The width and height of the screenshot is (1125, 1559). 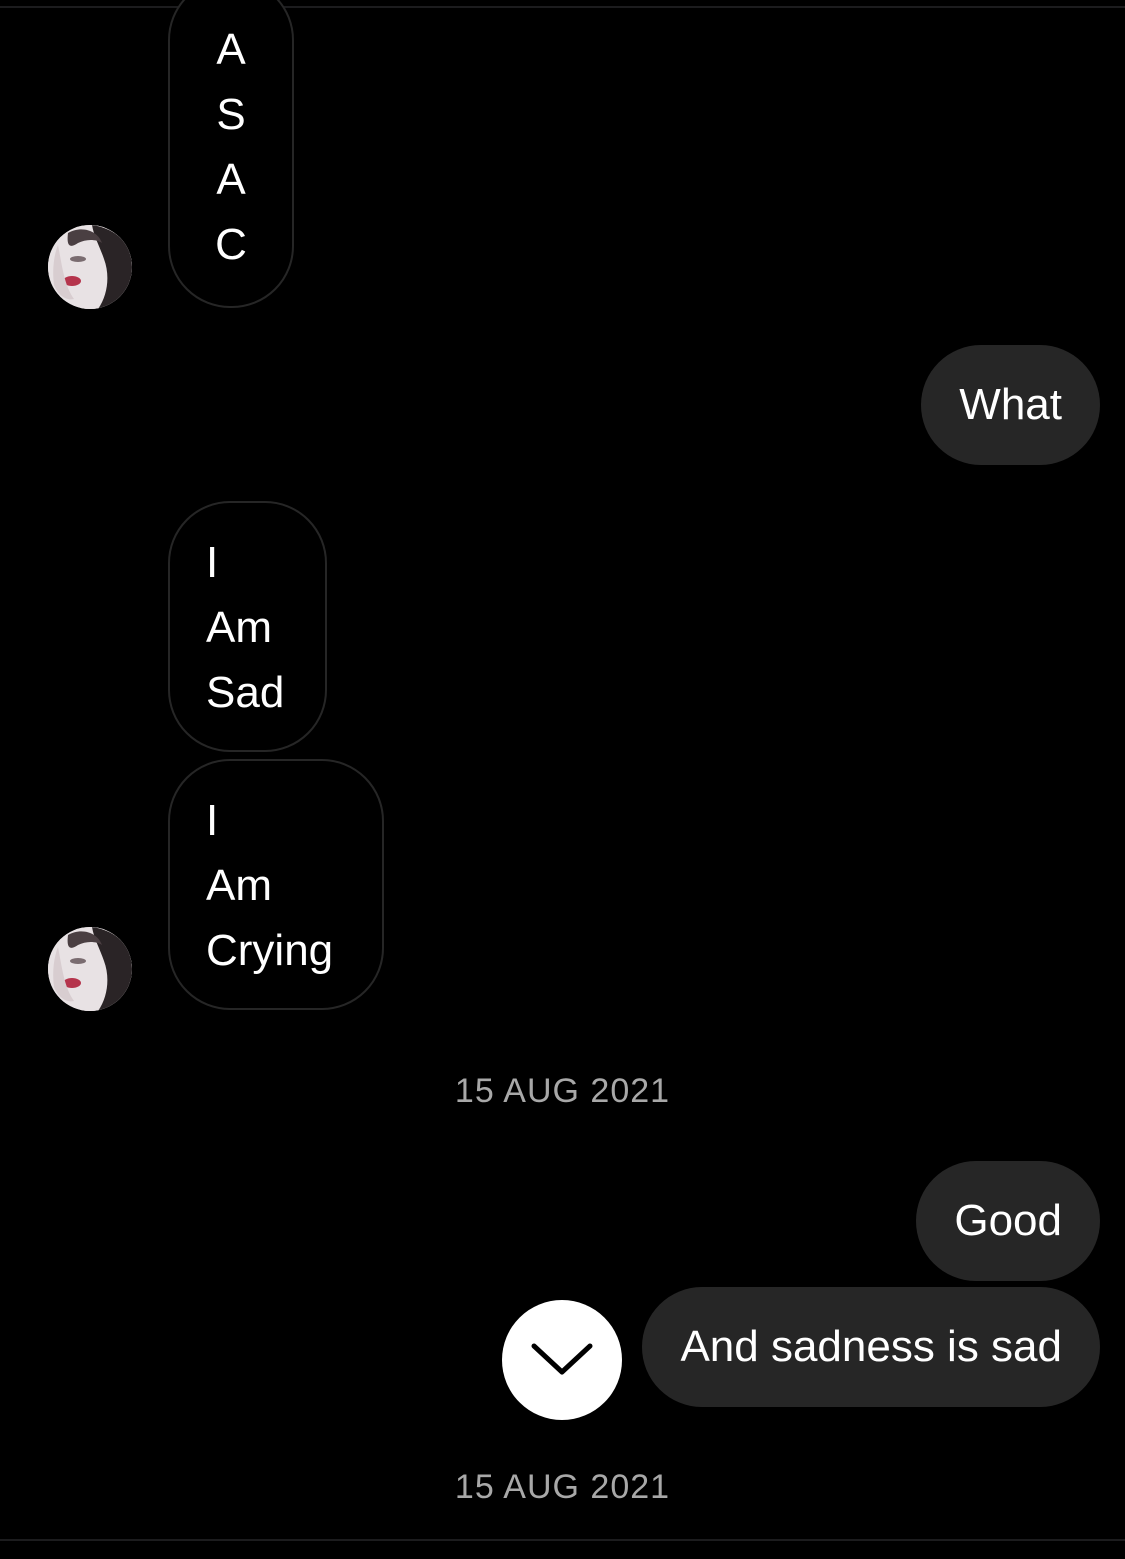 What do you see at coordinates (276, 884) in the screenshot?
I see `incoming-message-bubble: I Am Crying` at bounding box center [276, 884].